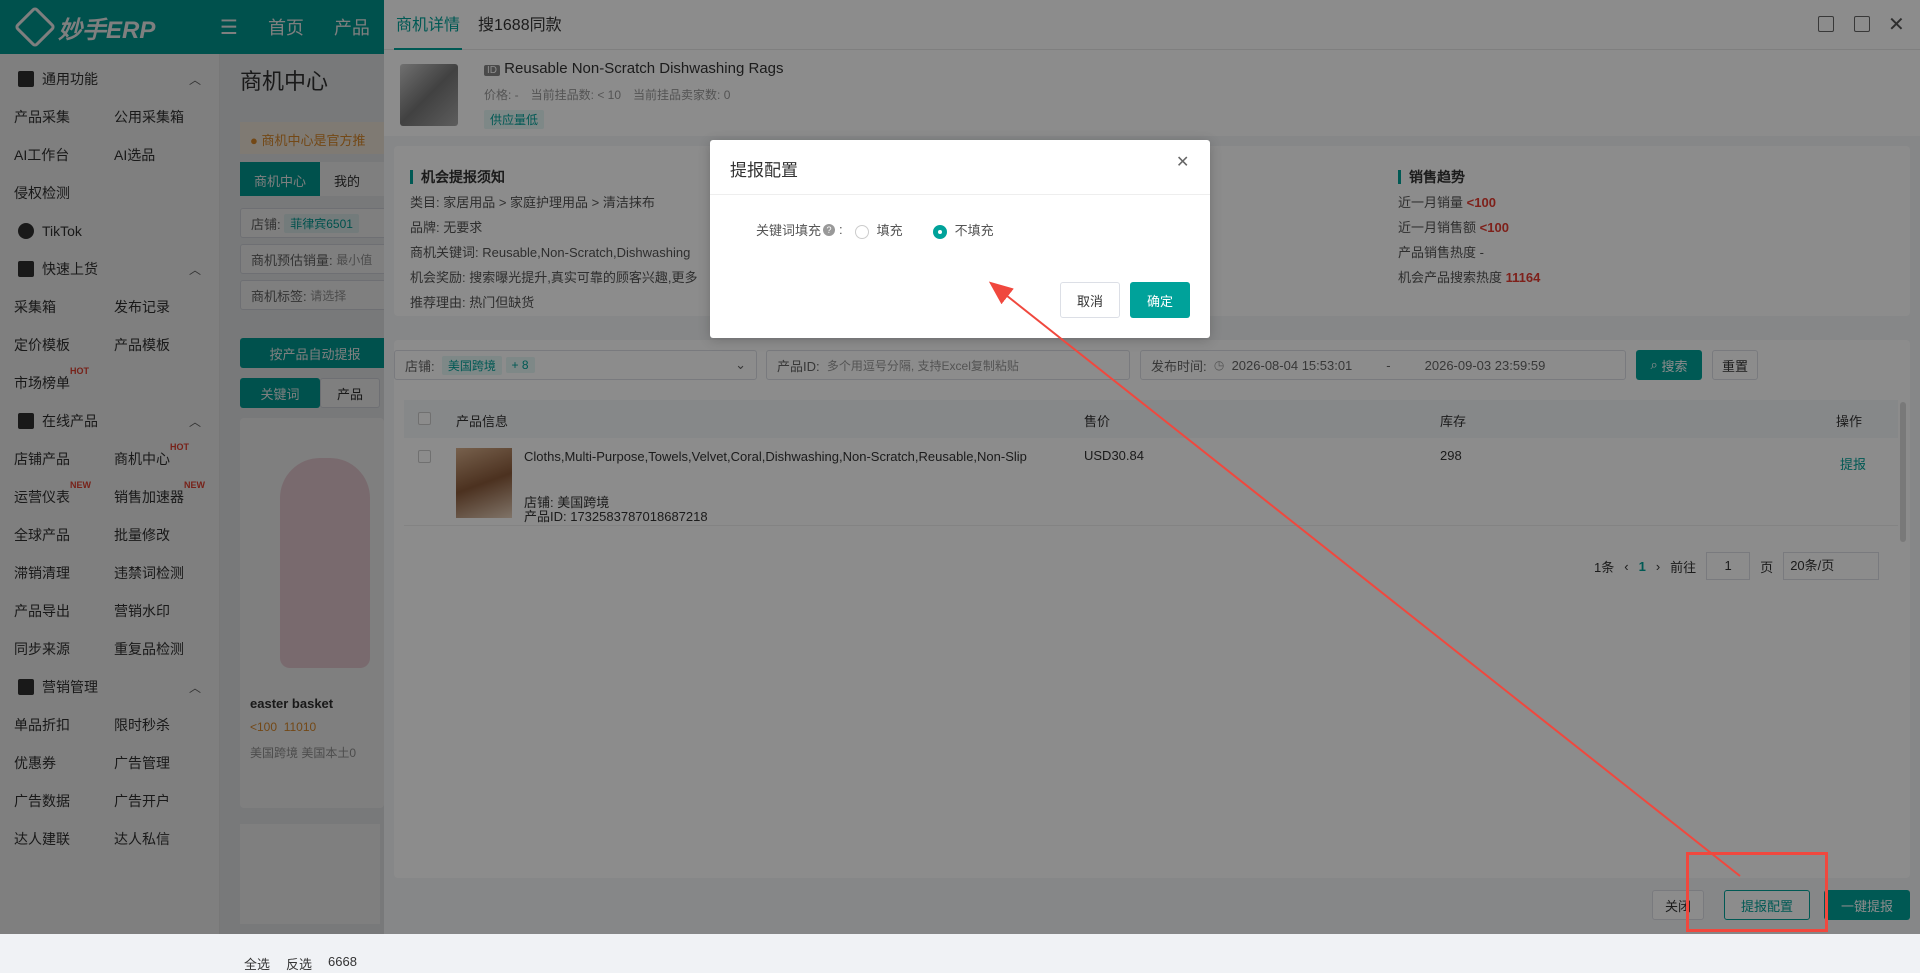 Image resolution: width=1920 pixels, height=973 pixels. I want to click on count-text: 6668, so click(342, 961).